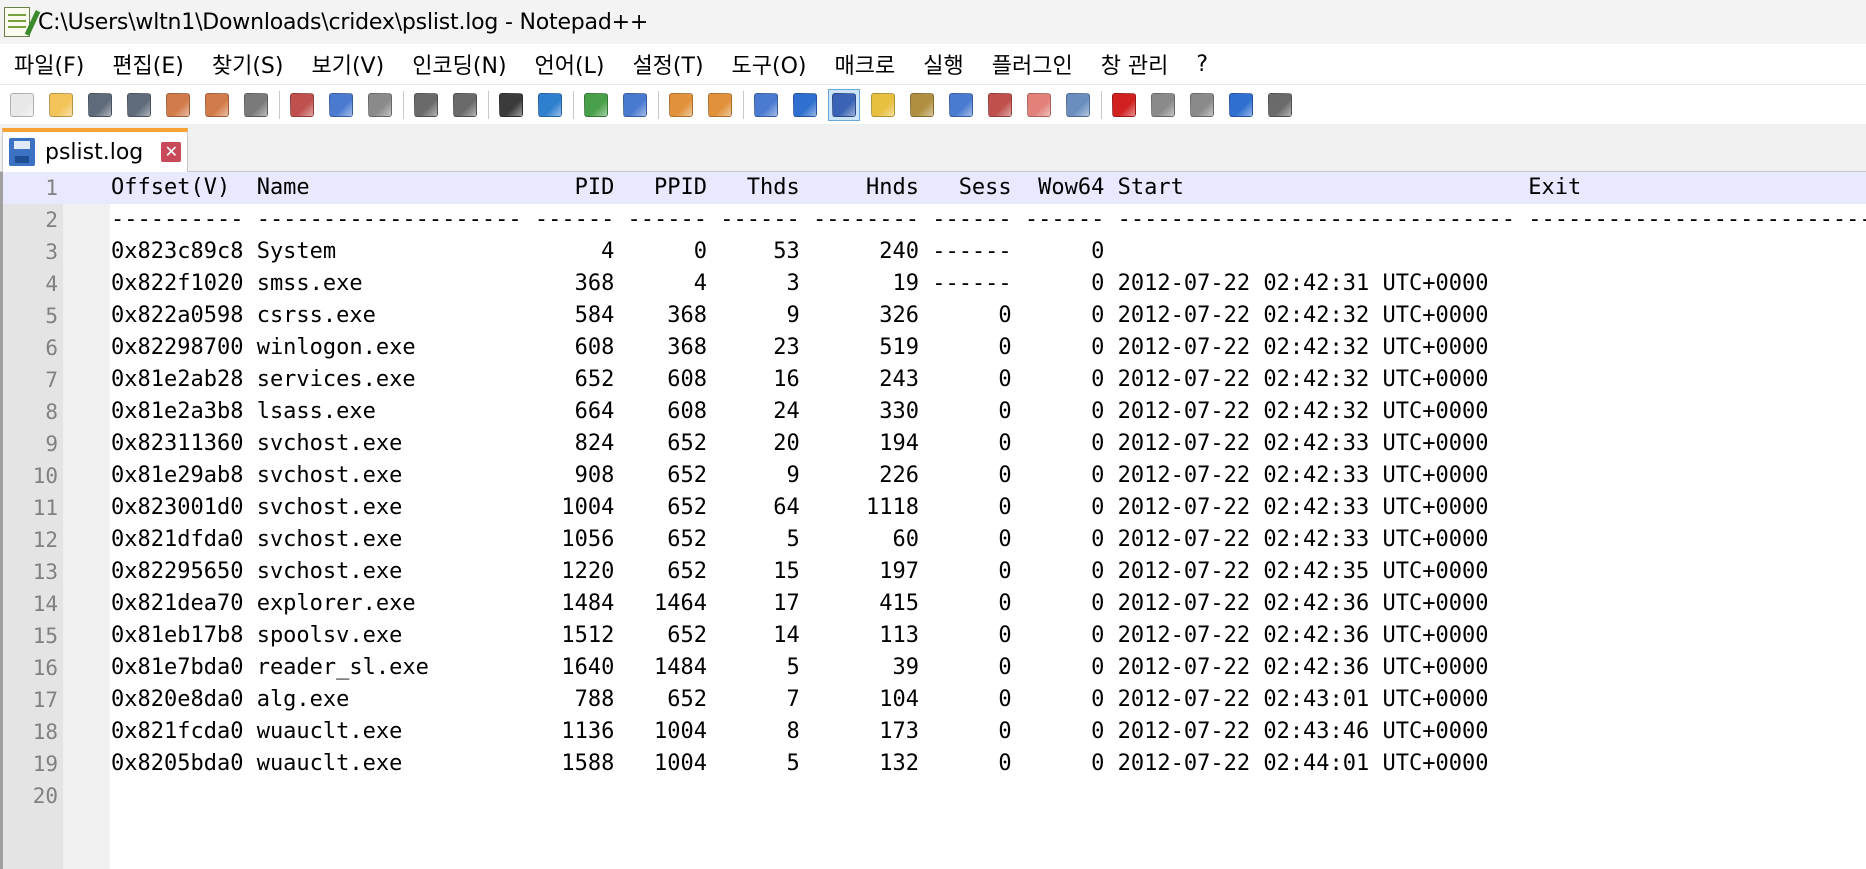 This screenshot has height=869, width=1866. I want to click on undo-button, so click(426, 105).